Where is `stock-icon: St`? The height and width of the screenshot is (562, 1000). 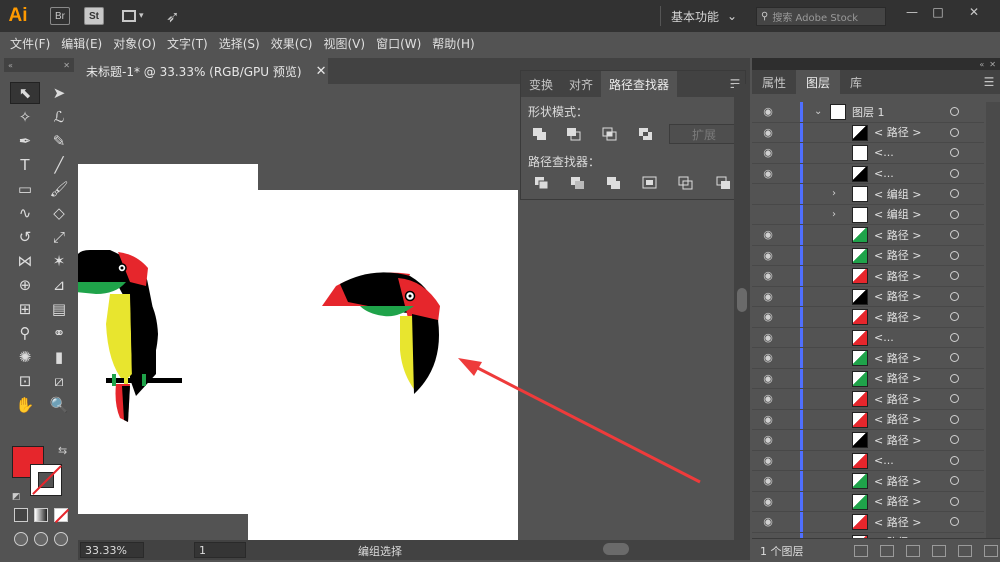 stock-icon: St is located at coordinates (94, 16).